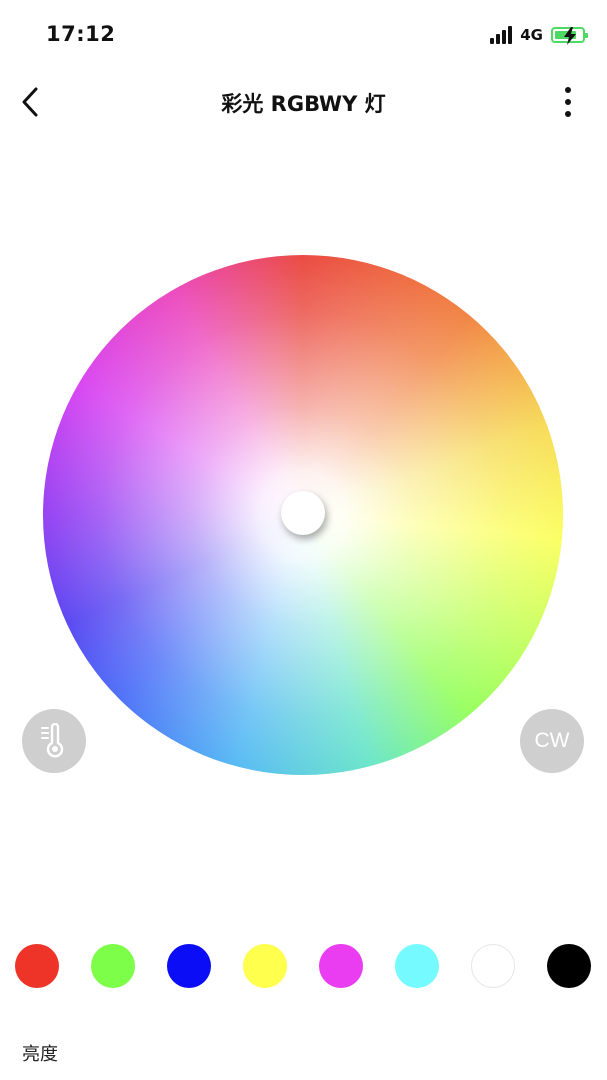 This screenshot has height=1080, width=607. Describe the element at coordinates (265, 966) in the screenshot. I see `swatch-yellow` at that location.